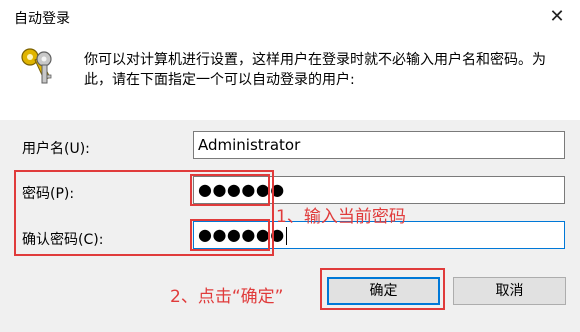  I want to click on window-title: 自动登录, so click(42, 19).